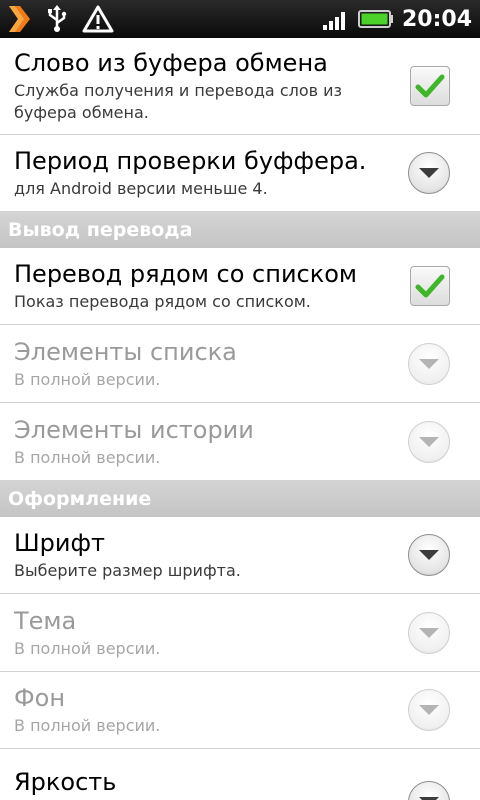  I want to click on translation-near-list-checkbox, so click(430, 286).